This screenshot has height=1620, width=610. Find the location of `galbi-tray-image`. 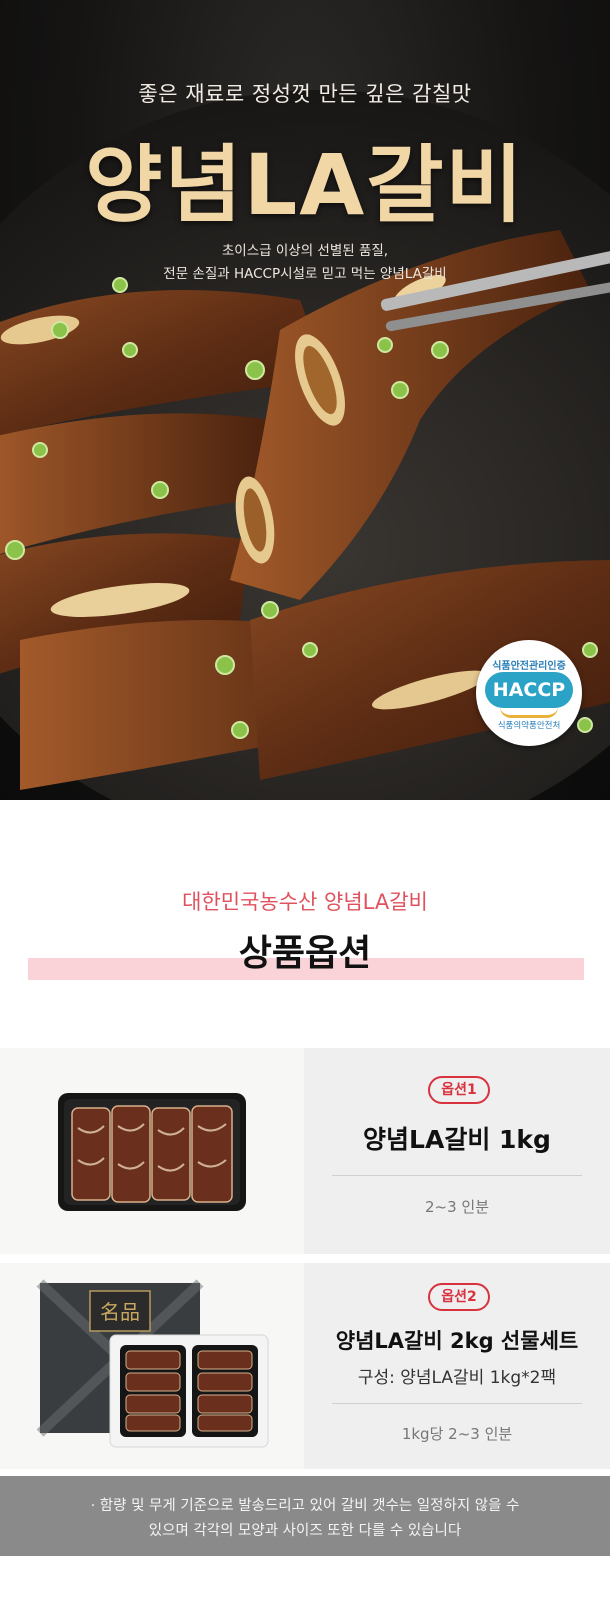

galbi-tray-image is located at coordinates (152, 1152).